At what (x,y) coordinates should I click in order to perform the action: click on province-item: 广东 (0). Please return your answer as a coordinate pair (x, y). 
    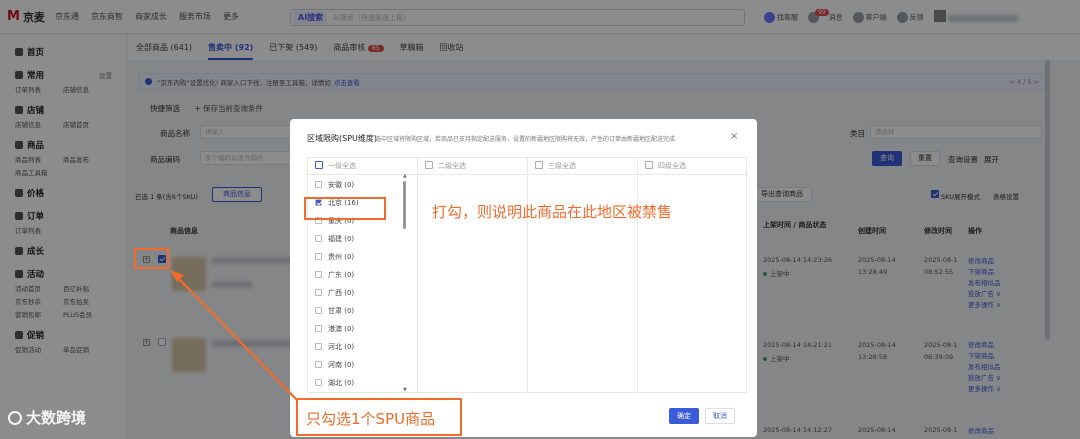
    Looking at the image, I should click on (334, 275).